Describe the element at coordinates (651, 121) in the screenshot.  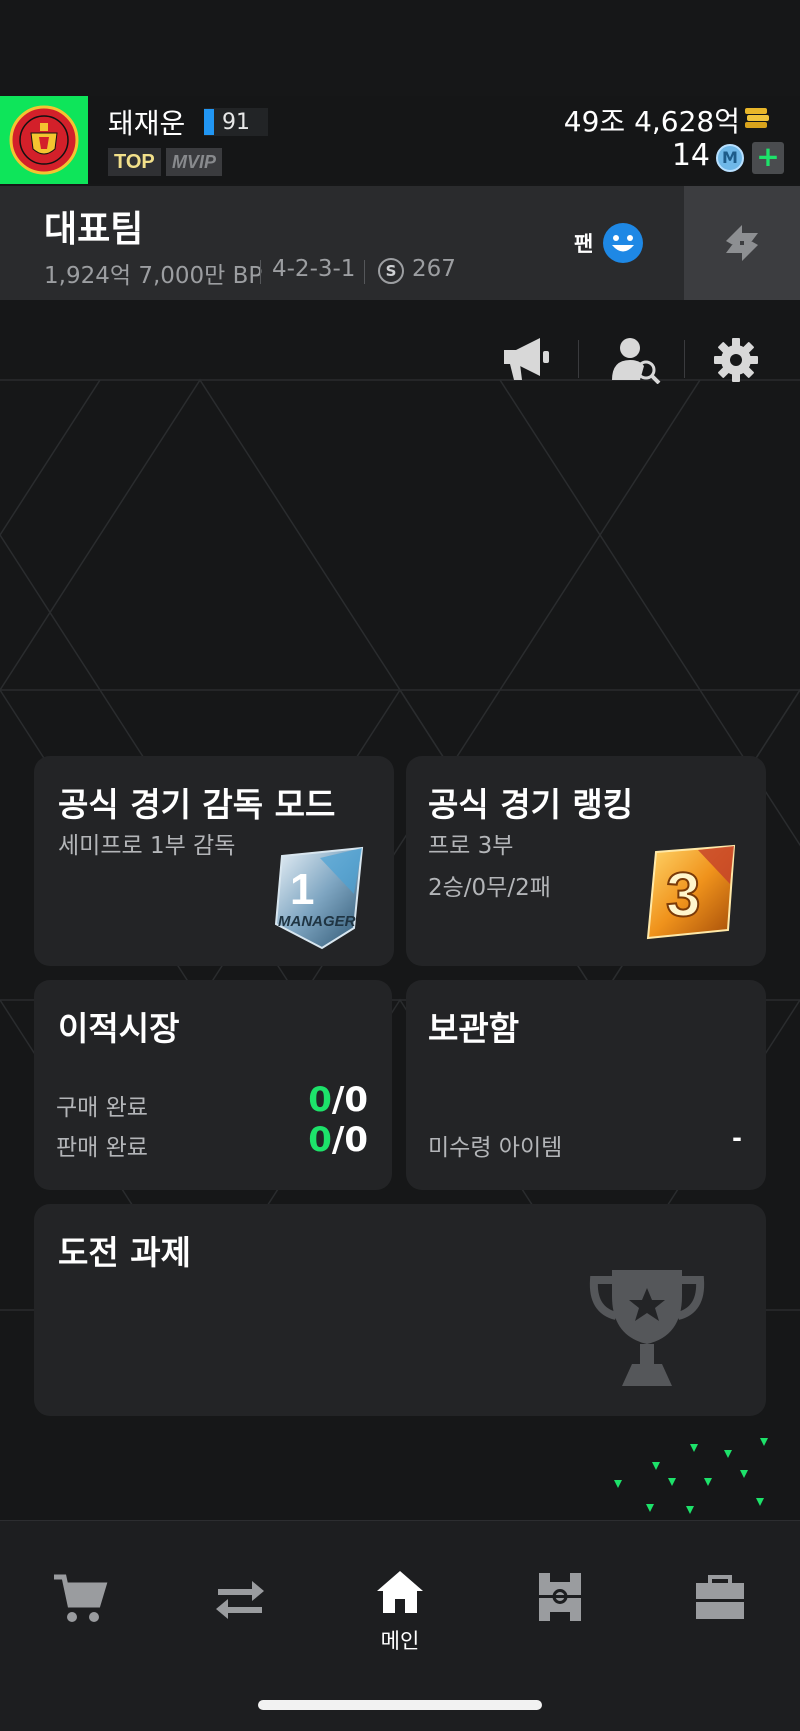
I see `gold-amount: 49조 4,628억` at that location.